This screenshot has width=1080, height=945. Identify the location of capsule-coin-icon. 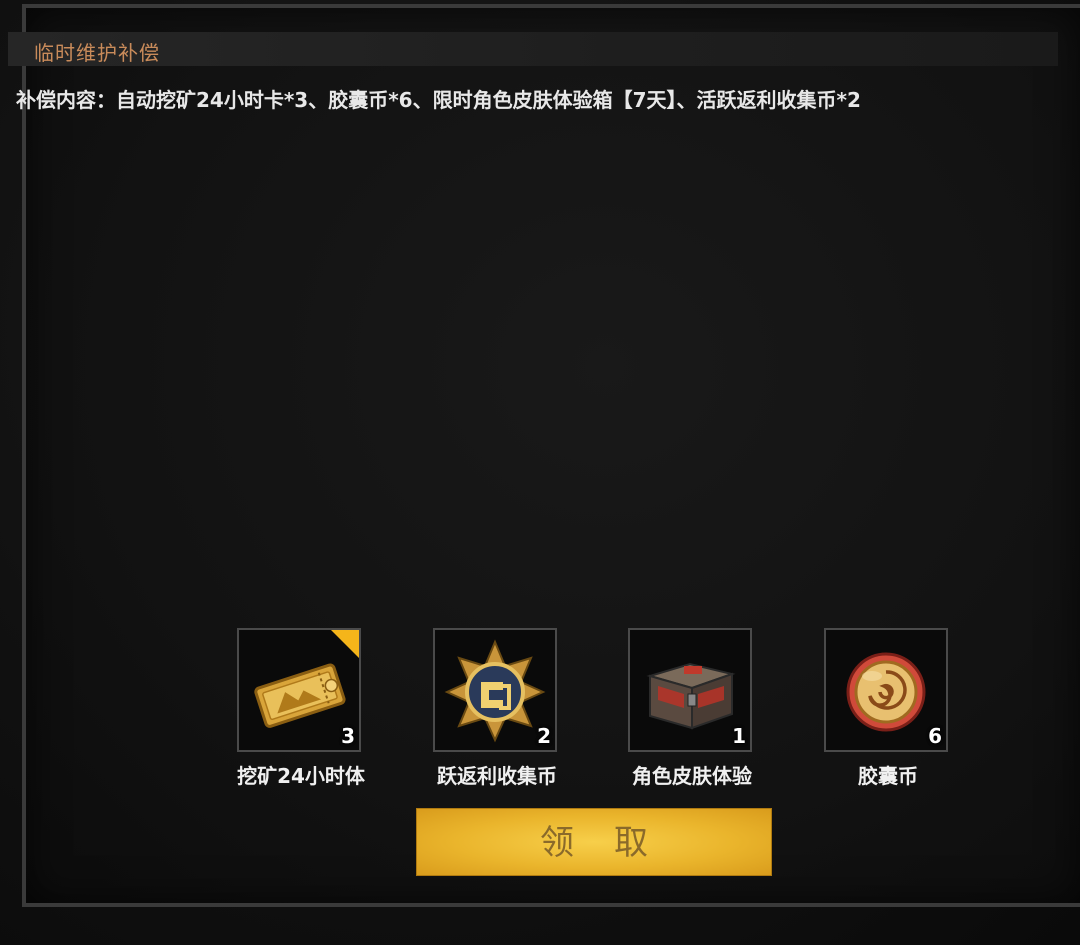
(886, 692).